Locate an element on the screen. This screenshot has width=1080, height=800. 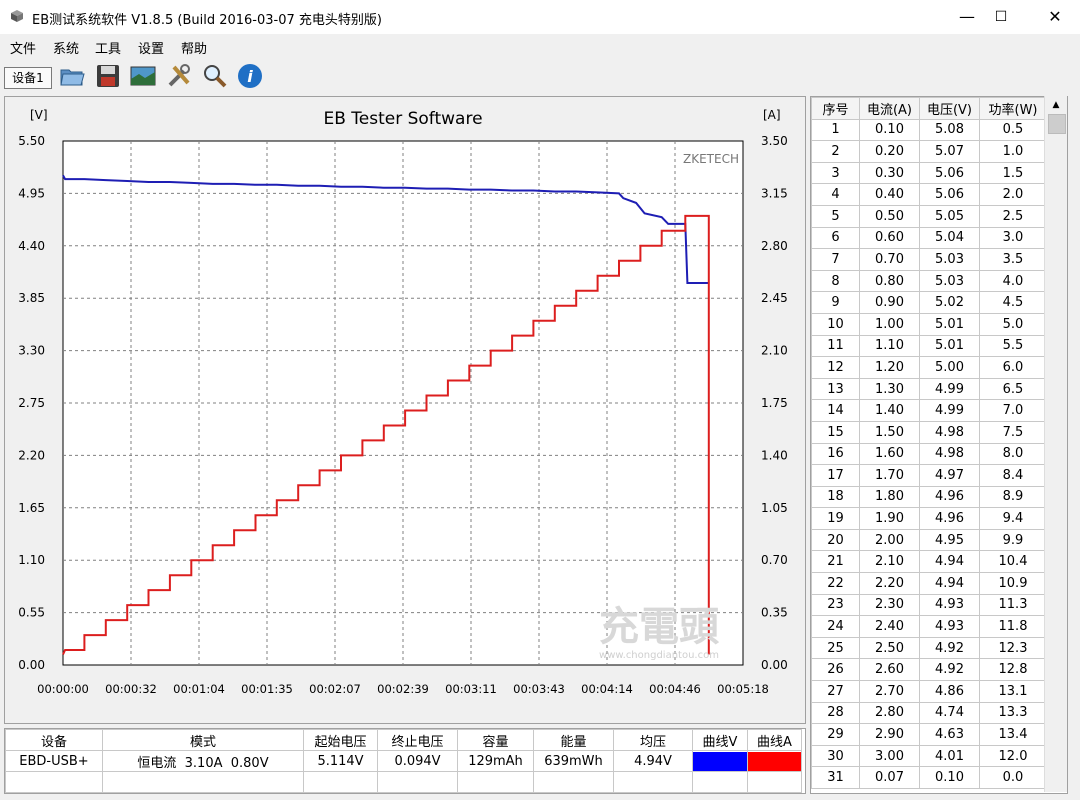
right-axis-unit: [A] is located at coordinates (772, 115).